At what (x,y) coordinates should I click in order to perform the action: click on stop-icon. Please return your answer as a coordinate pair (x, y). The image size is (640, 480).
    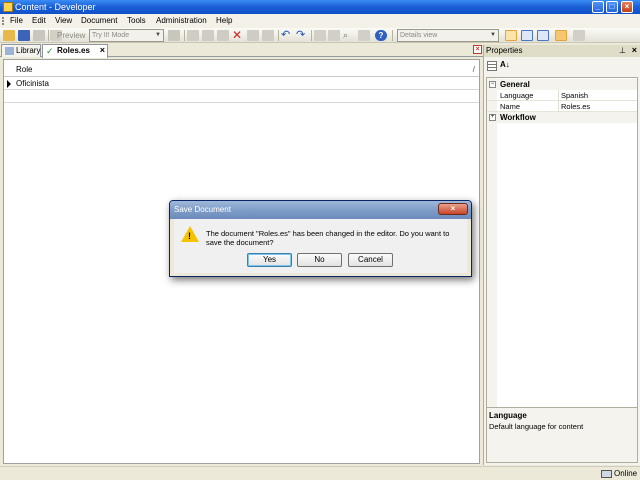
    Looking at the image, I should click on (174, 35).